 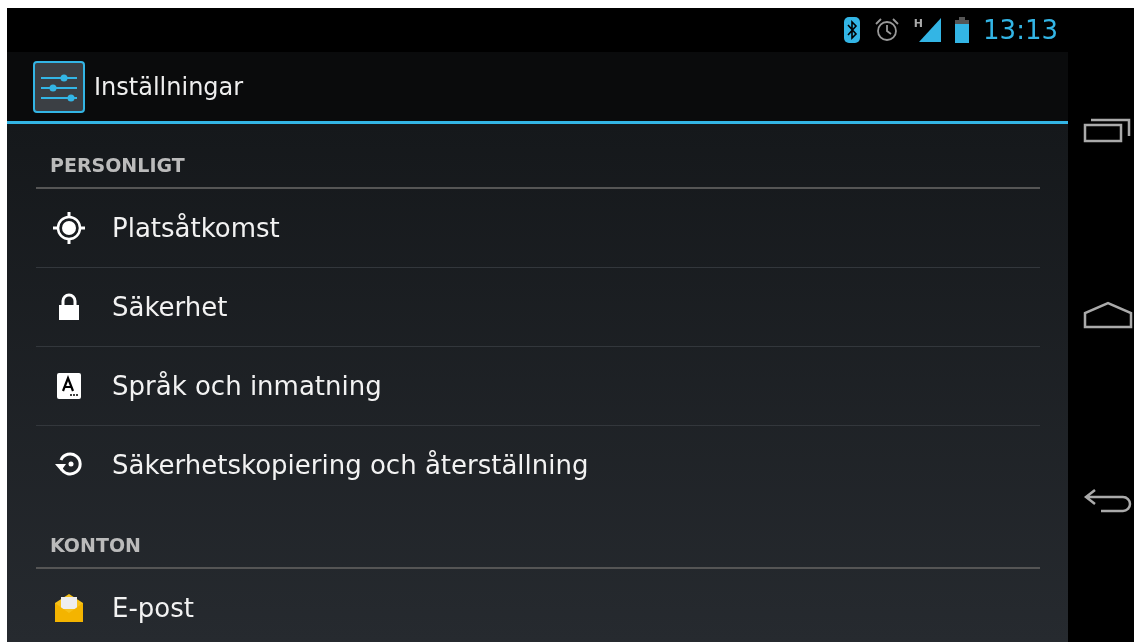 I want to click on clock-time: 13:13, so click(x=1020, y=30).